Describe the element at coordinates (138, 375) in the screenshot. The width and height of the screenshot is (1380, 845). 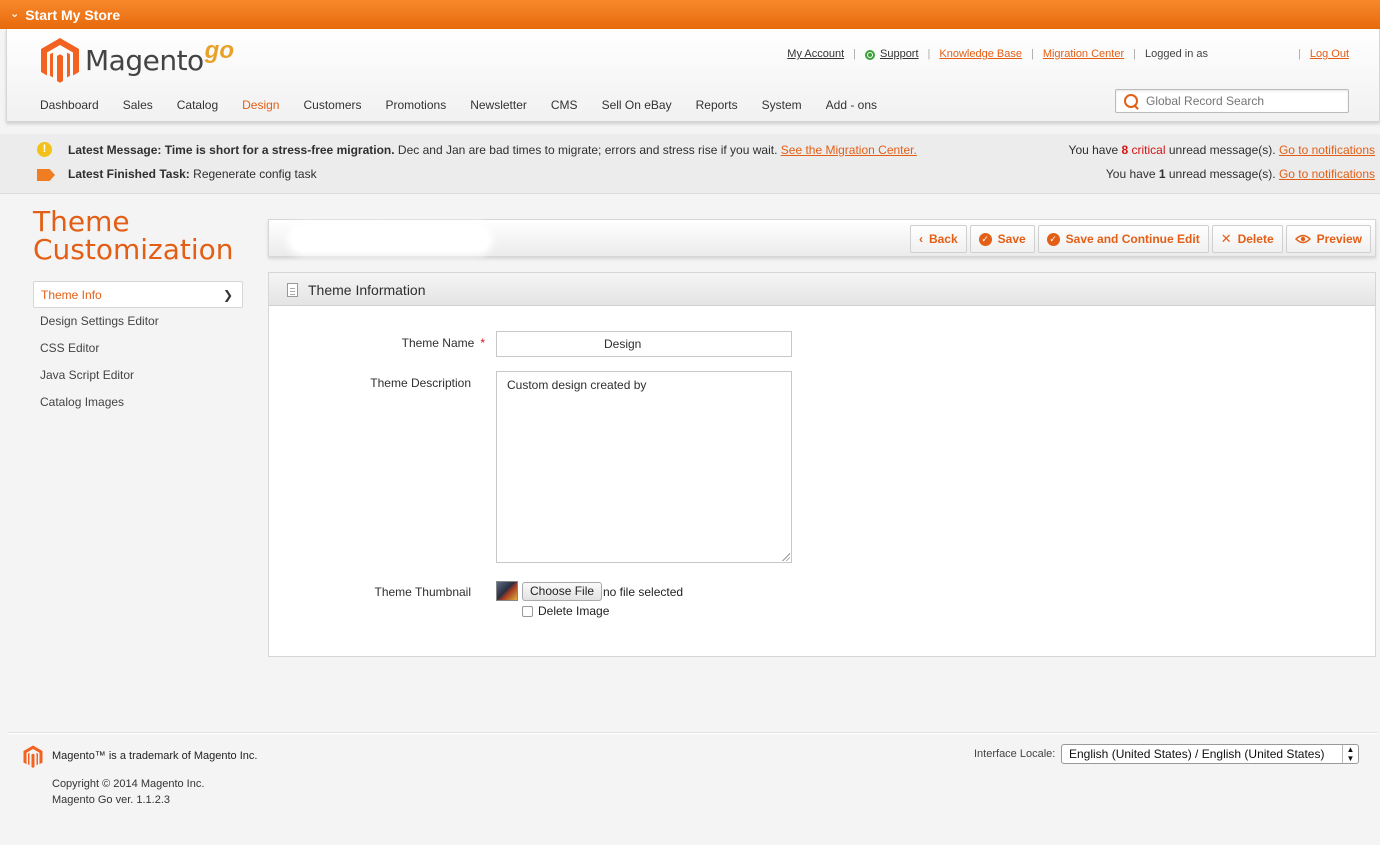
I see `sidebar-item-javascript-editor: Java Script Editor` at that location.